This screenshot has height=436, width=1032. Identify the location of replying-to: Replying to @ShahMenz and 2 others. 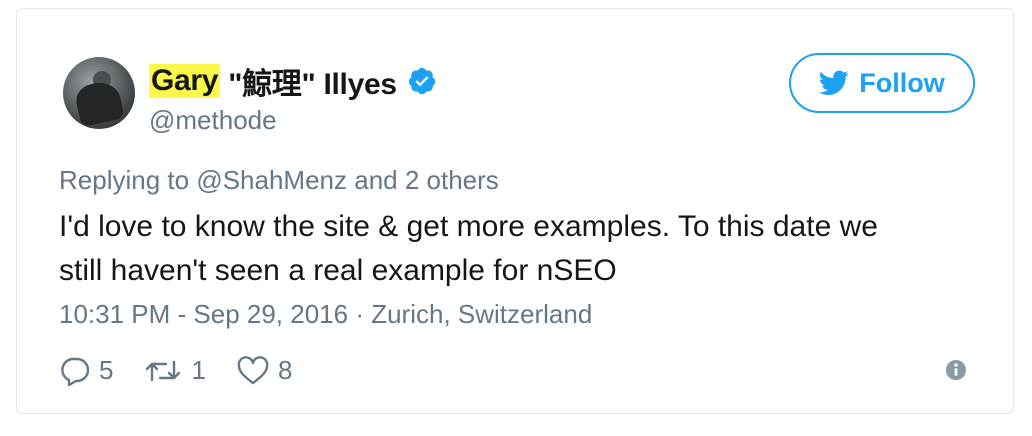
(279, 180).